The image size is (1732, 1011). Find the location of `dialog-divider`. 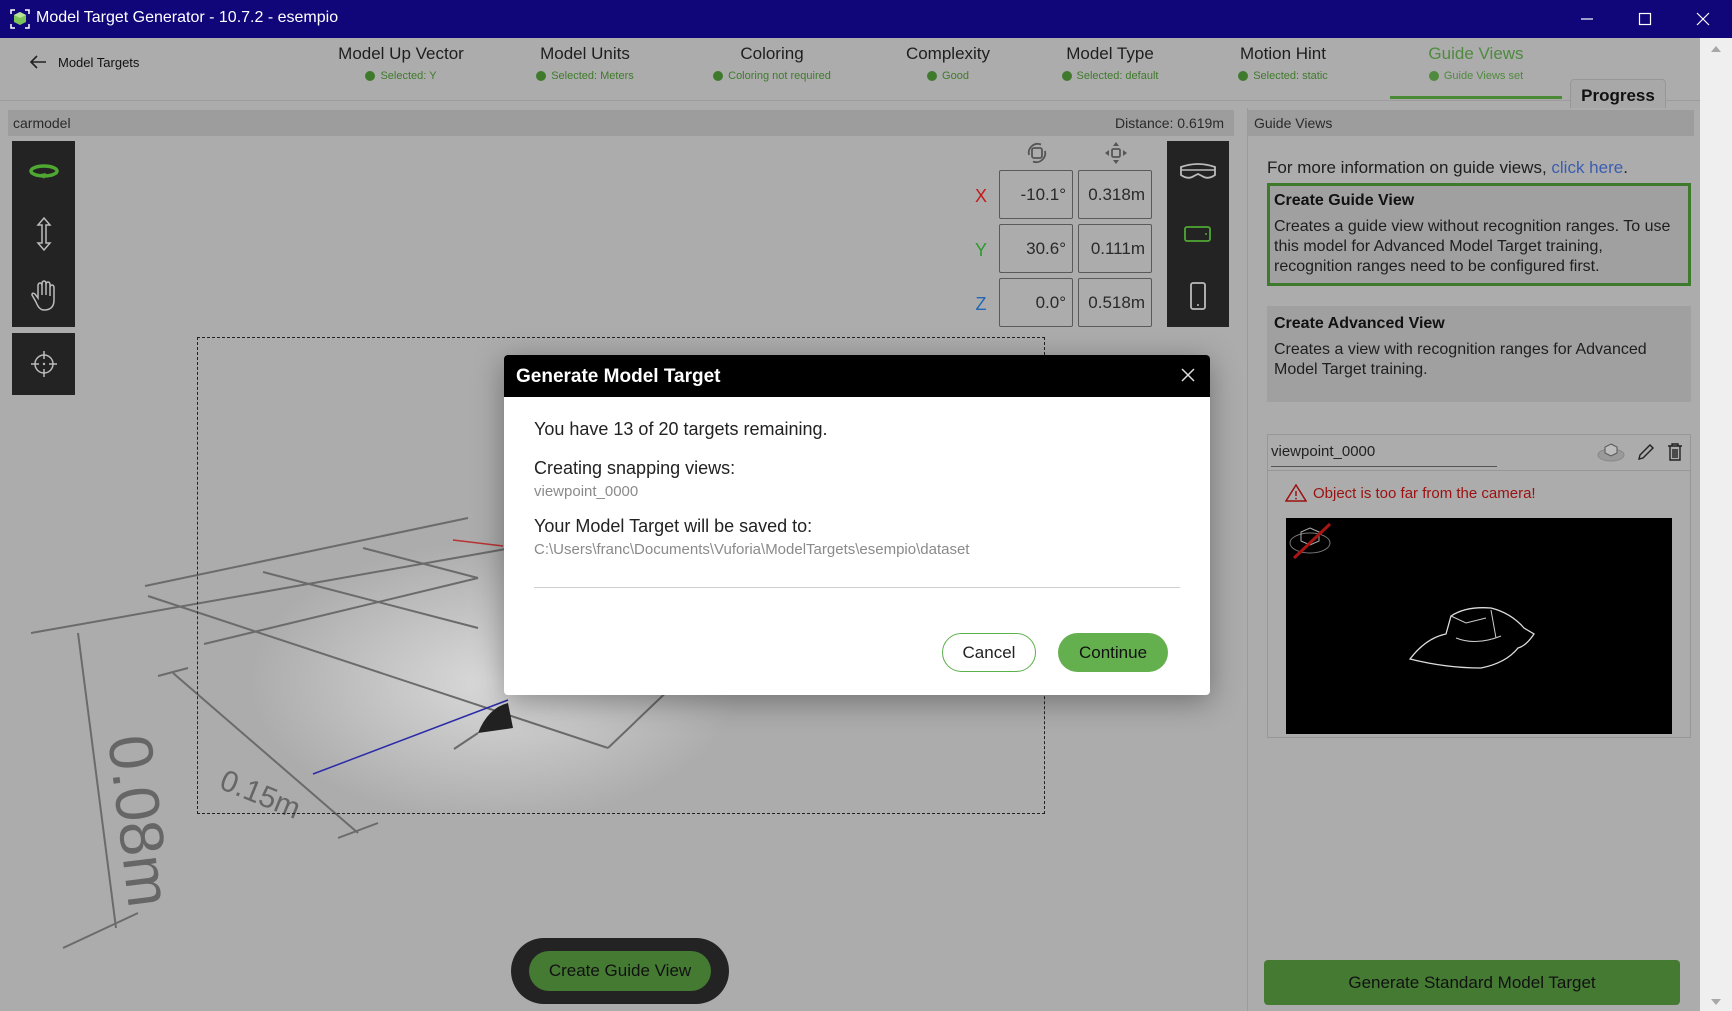

dialog-divider is located at coordinates (857, 587).